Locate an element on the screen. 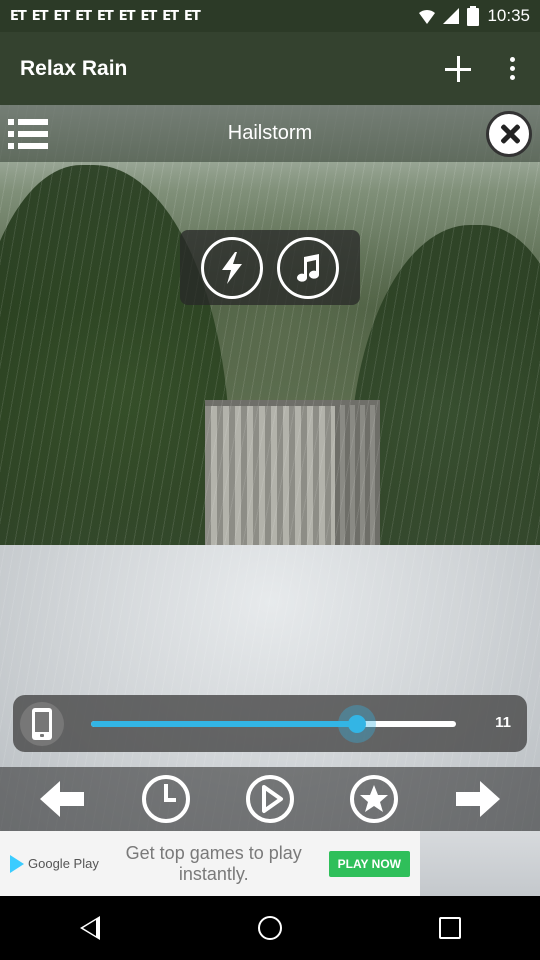  plus-icon is located at coordinates (458, 69).